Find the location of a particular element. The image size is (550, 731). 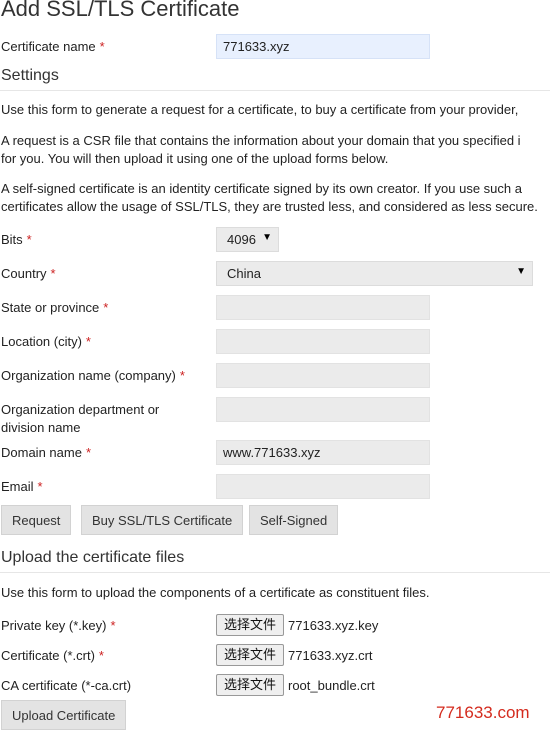

bits-label: Bits * is located at coordinates (16, 239).